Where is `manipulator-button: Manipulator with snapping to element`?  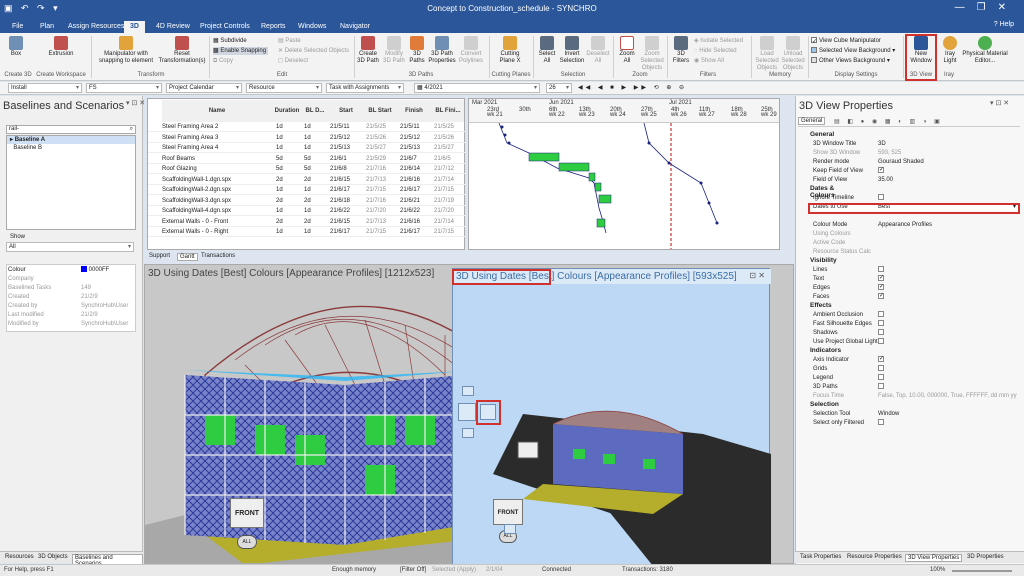
manipulator-button: Manipulator with snapping to element is located at coordinates (126, 50).